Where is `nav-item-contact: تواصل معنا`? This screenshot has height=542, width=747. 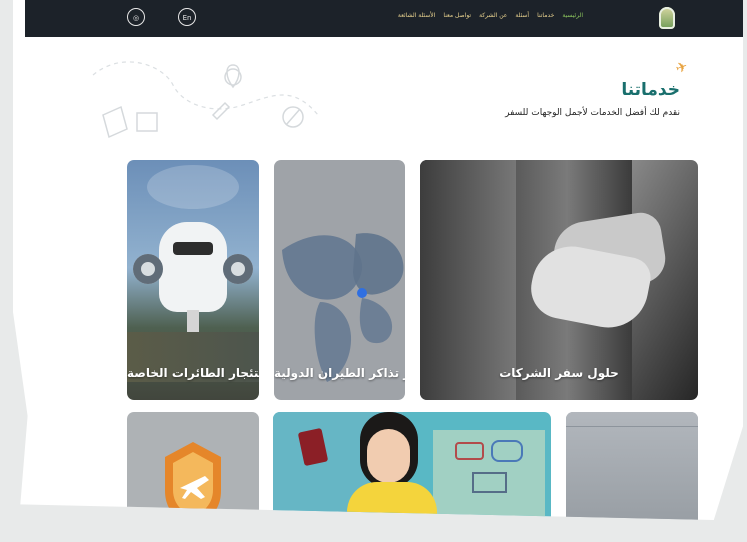
nav-item-contact: تواصل معنا is located at coordinates (457, 19).